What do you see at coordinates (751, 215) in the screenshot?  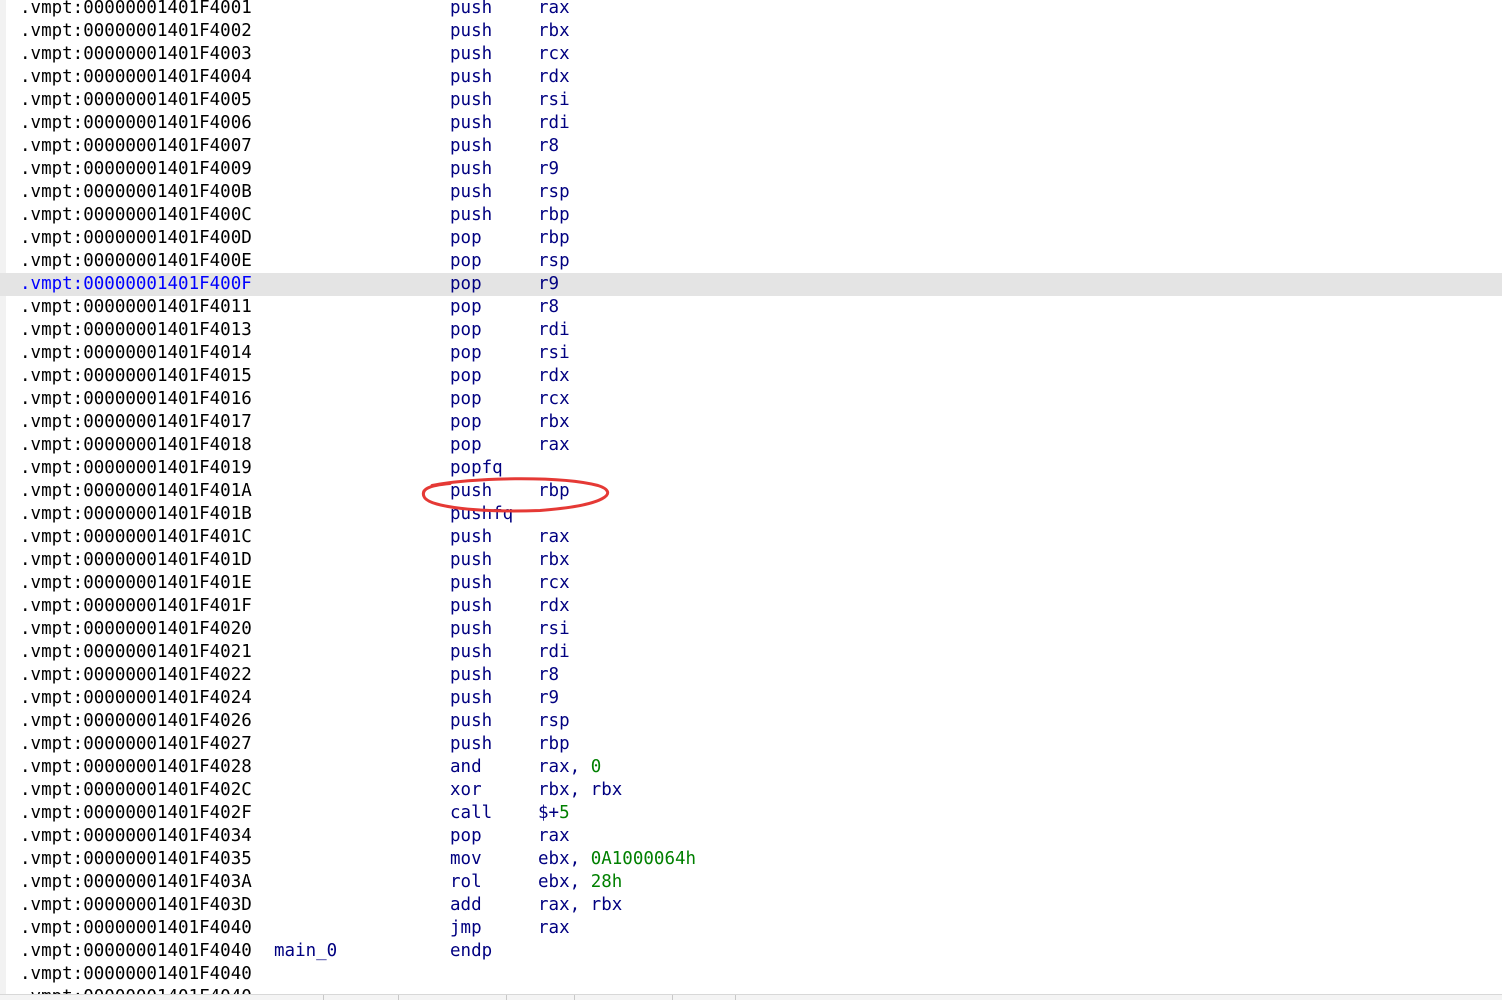 I see `listing-row: .vmpt:00000001401F400C push rbp` at bounding box center [751, 215].